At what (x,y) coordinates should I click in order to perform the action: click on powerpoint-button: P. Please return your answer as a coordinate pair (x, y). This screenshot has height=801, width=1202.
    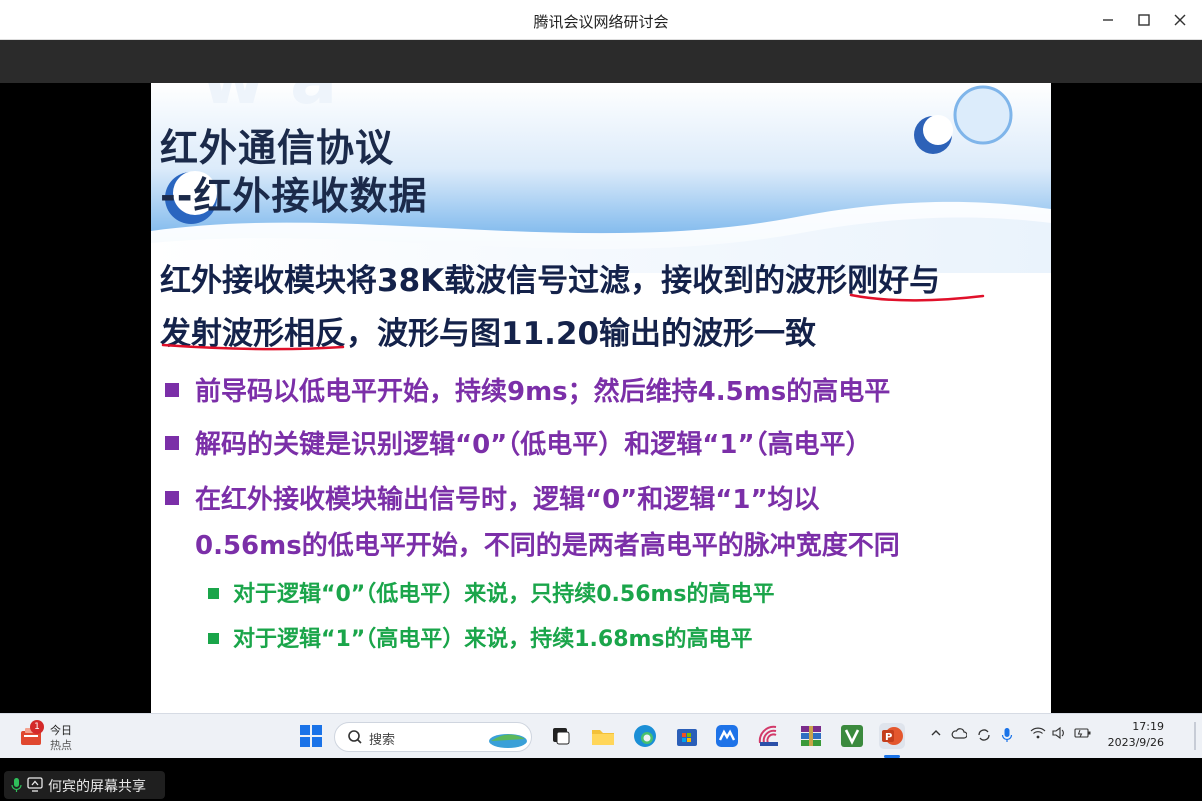
    Looking at the image, I should click on (892, 736).